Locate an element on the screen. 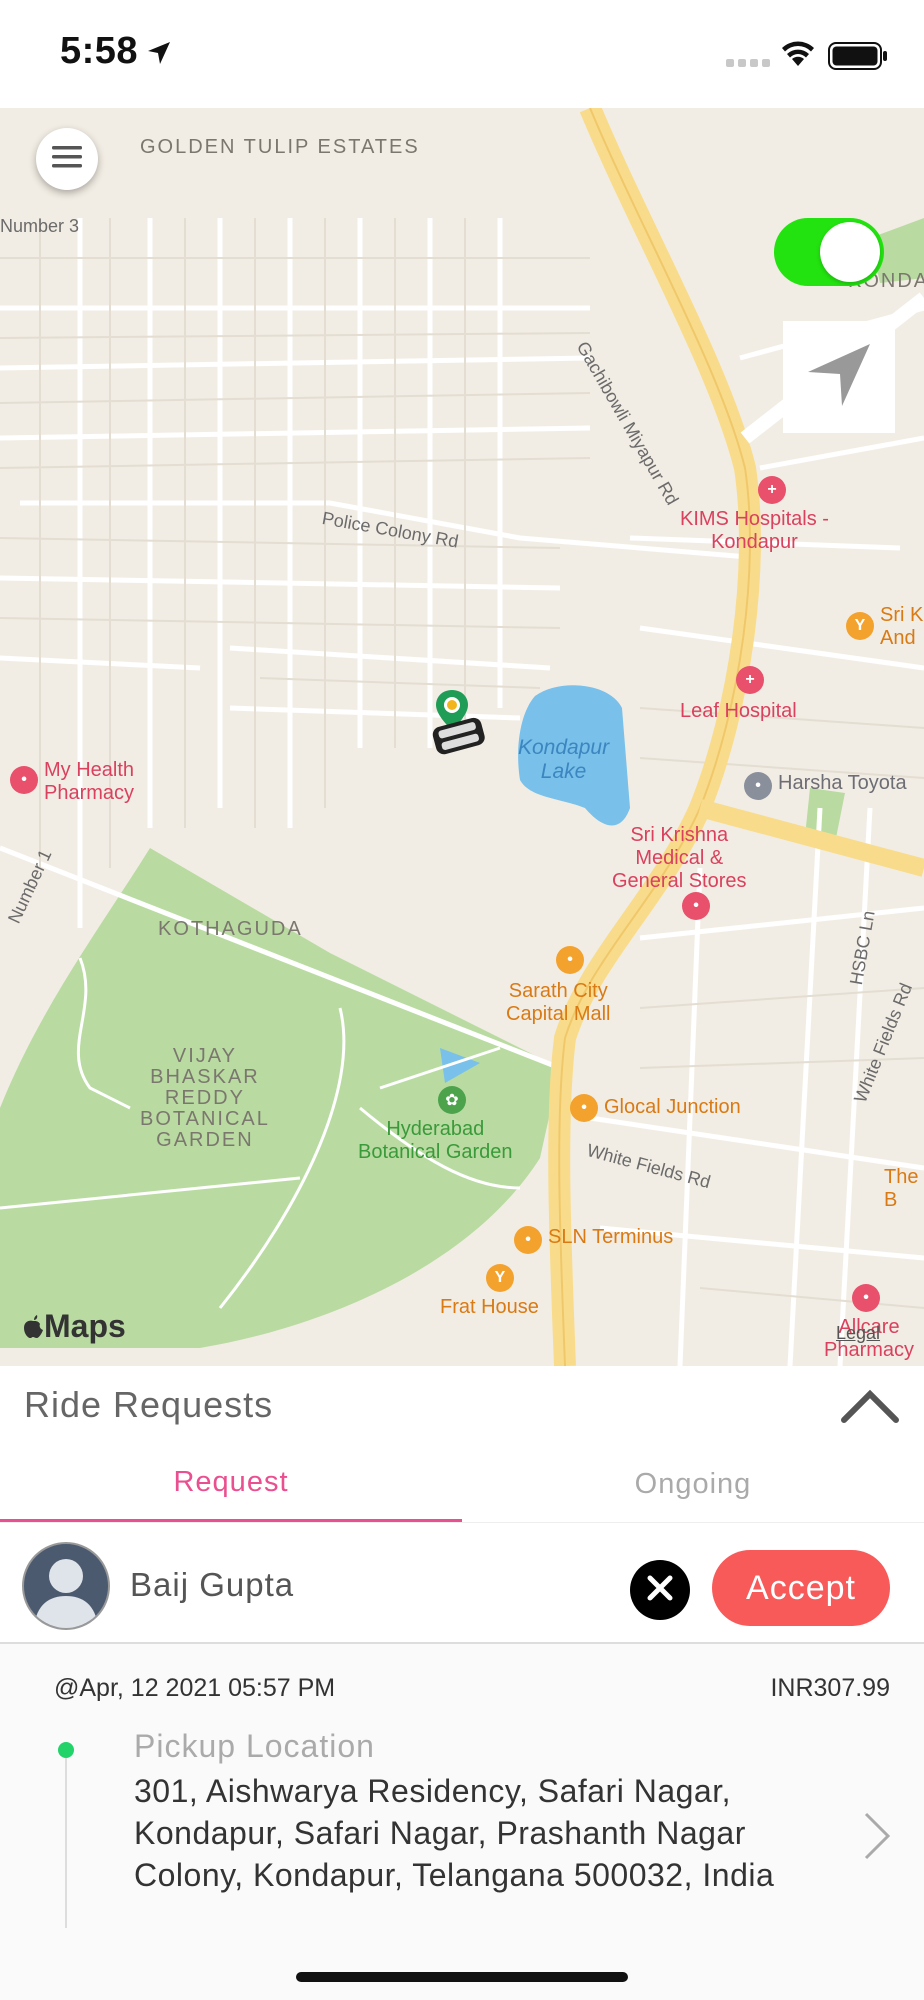 This screenshot has height=2000, width=924. status-time: 5:58 is located at coordinates (99, 51).